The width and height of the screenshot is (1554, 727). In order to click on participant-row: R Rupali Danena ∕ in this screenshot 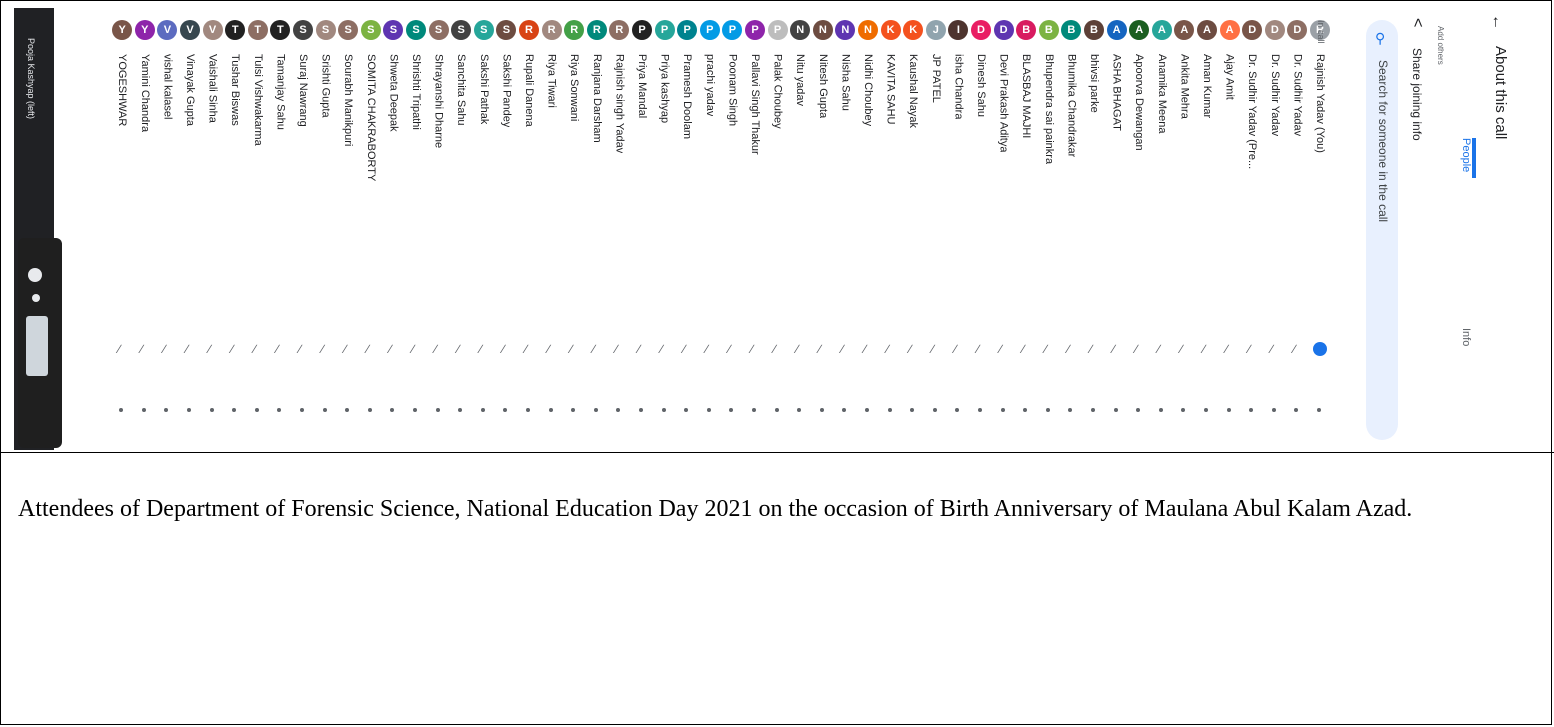, I will do `click(529, 229)`.